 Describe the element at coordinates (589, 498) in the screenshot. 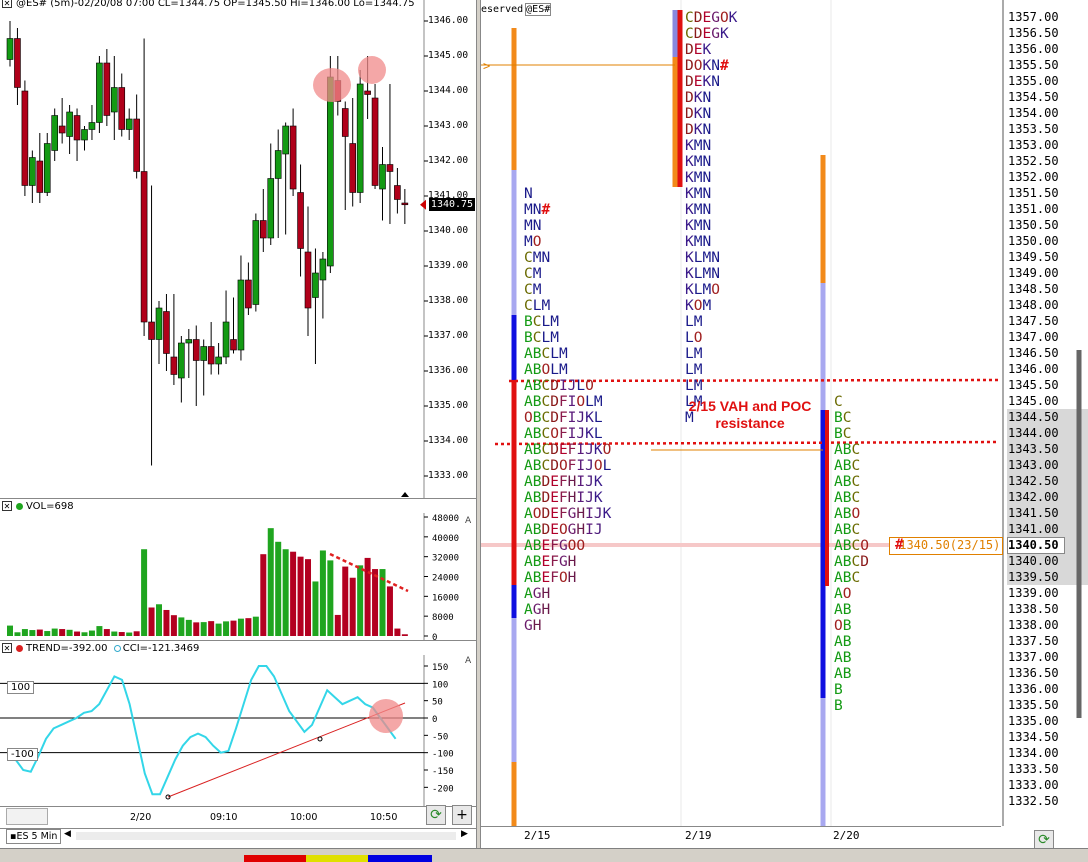

I see `tpo-letter: J` at that location.